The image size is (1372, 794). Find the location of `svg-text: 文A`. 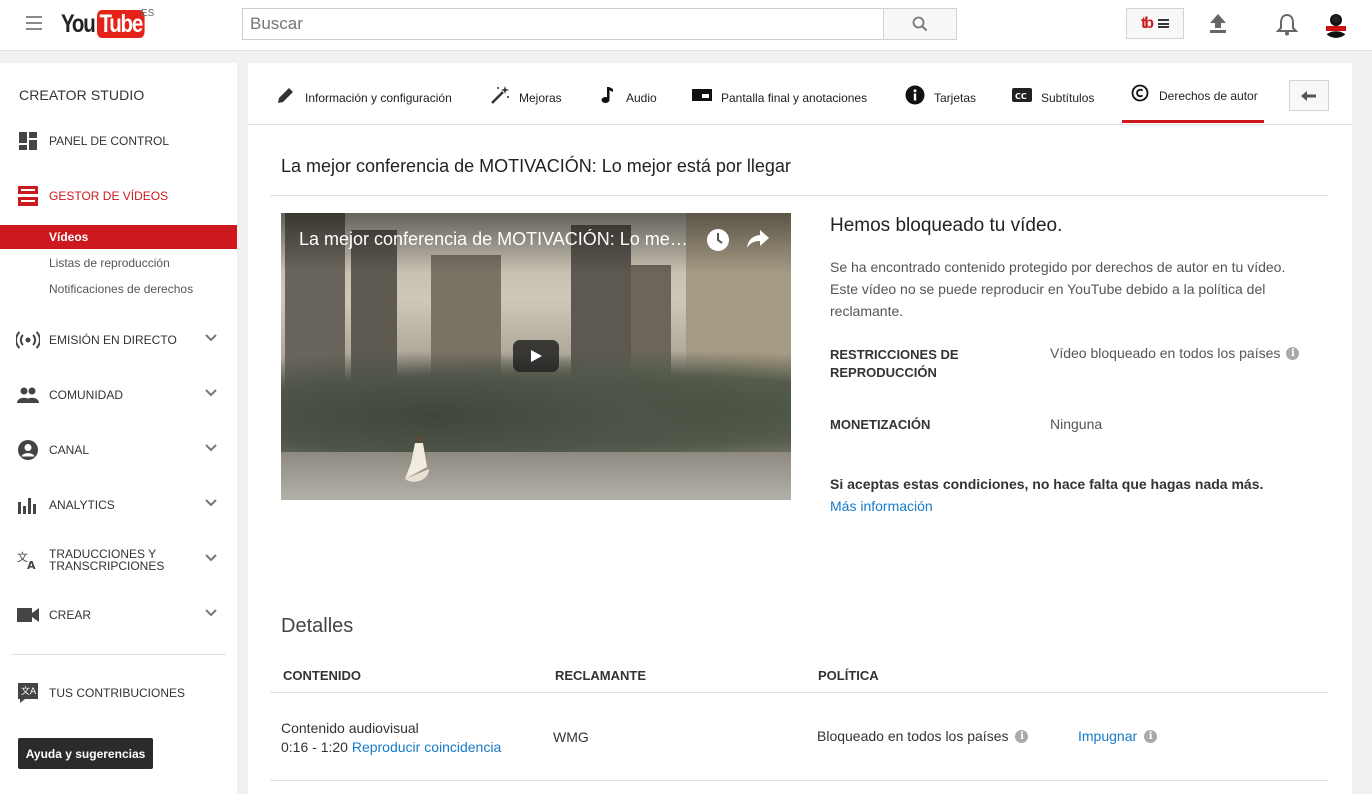

svg-text: 文A is located at coordinates (29, 691).